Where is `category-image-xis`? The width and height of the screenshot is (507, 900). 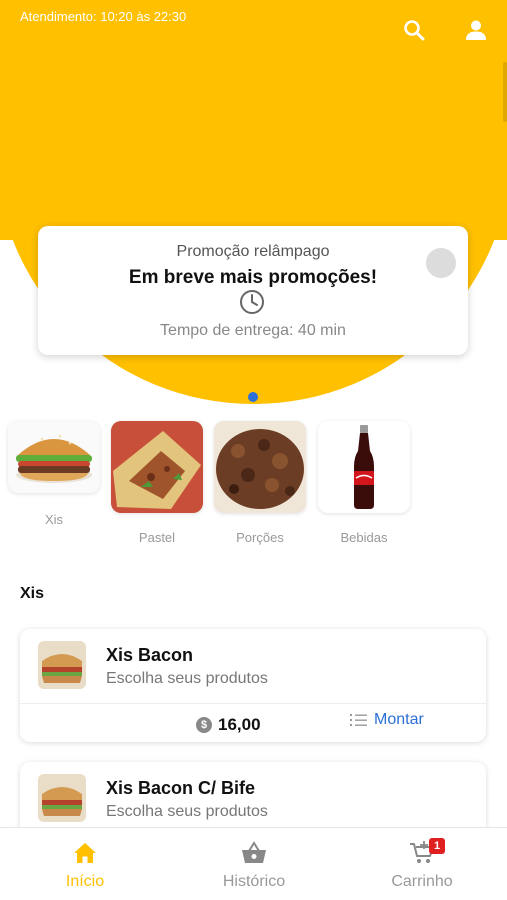 category-image-xis is located at coordinates (54, 457).